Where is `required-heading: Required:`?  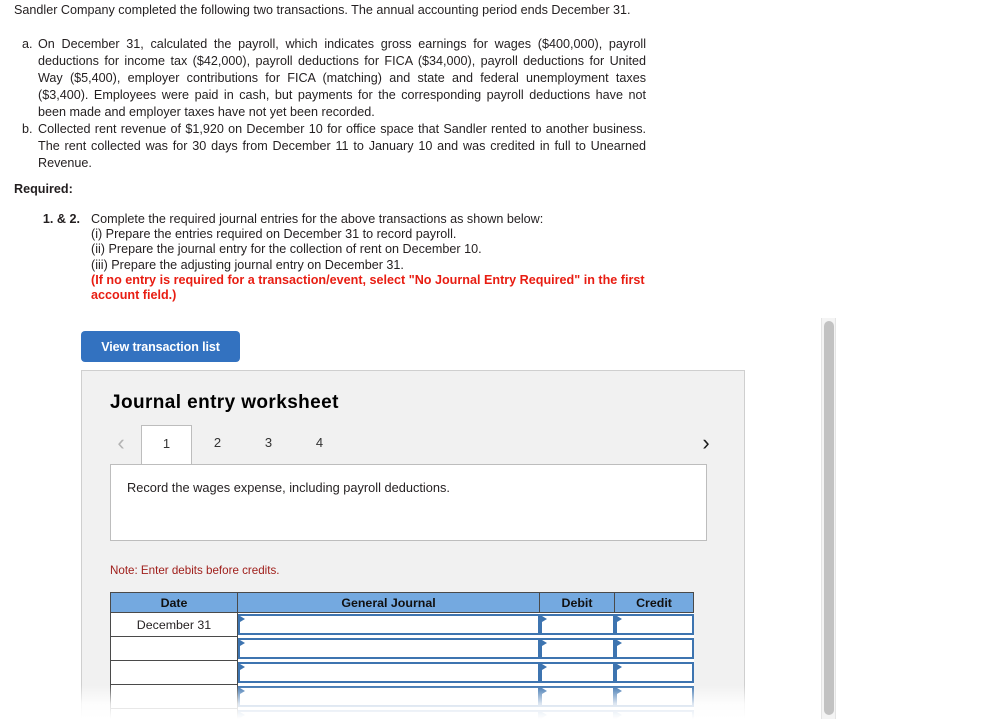
required-heading: Required: is located at coordinates (43, 189).